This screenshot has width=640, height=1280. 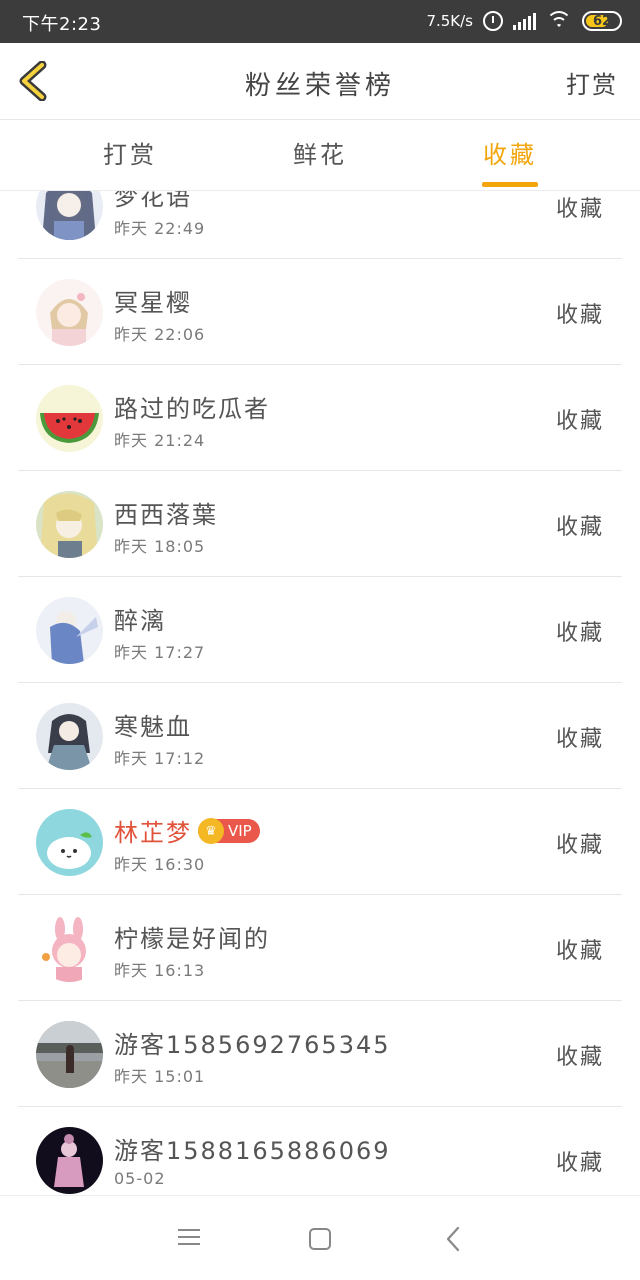 I want to click on status-bar: 下午2:23 7.5K/s 62, so click(x=320, y=21).